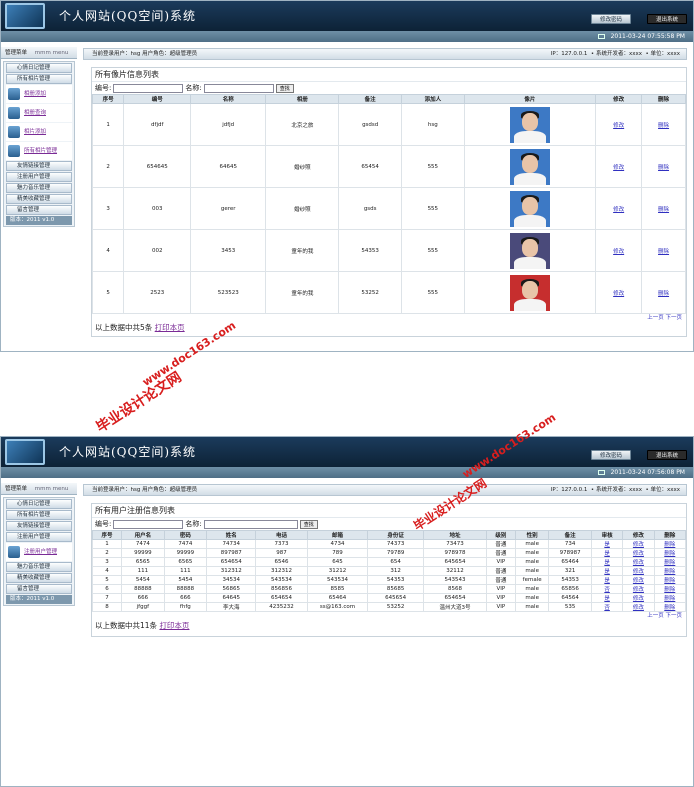 This screenshot has height=787, width=694. I want to click on table-cell: 645654, so click(455, 562).